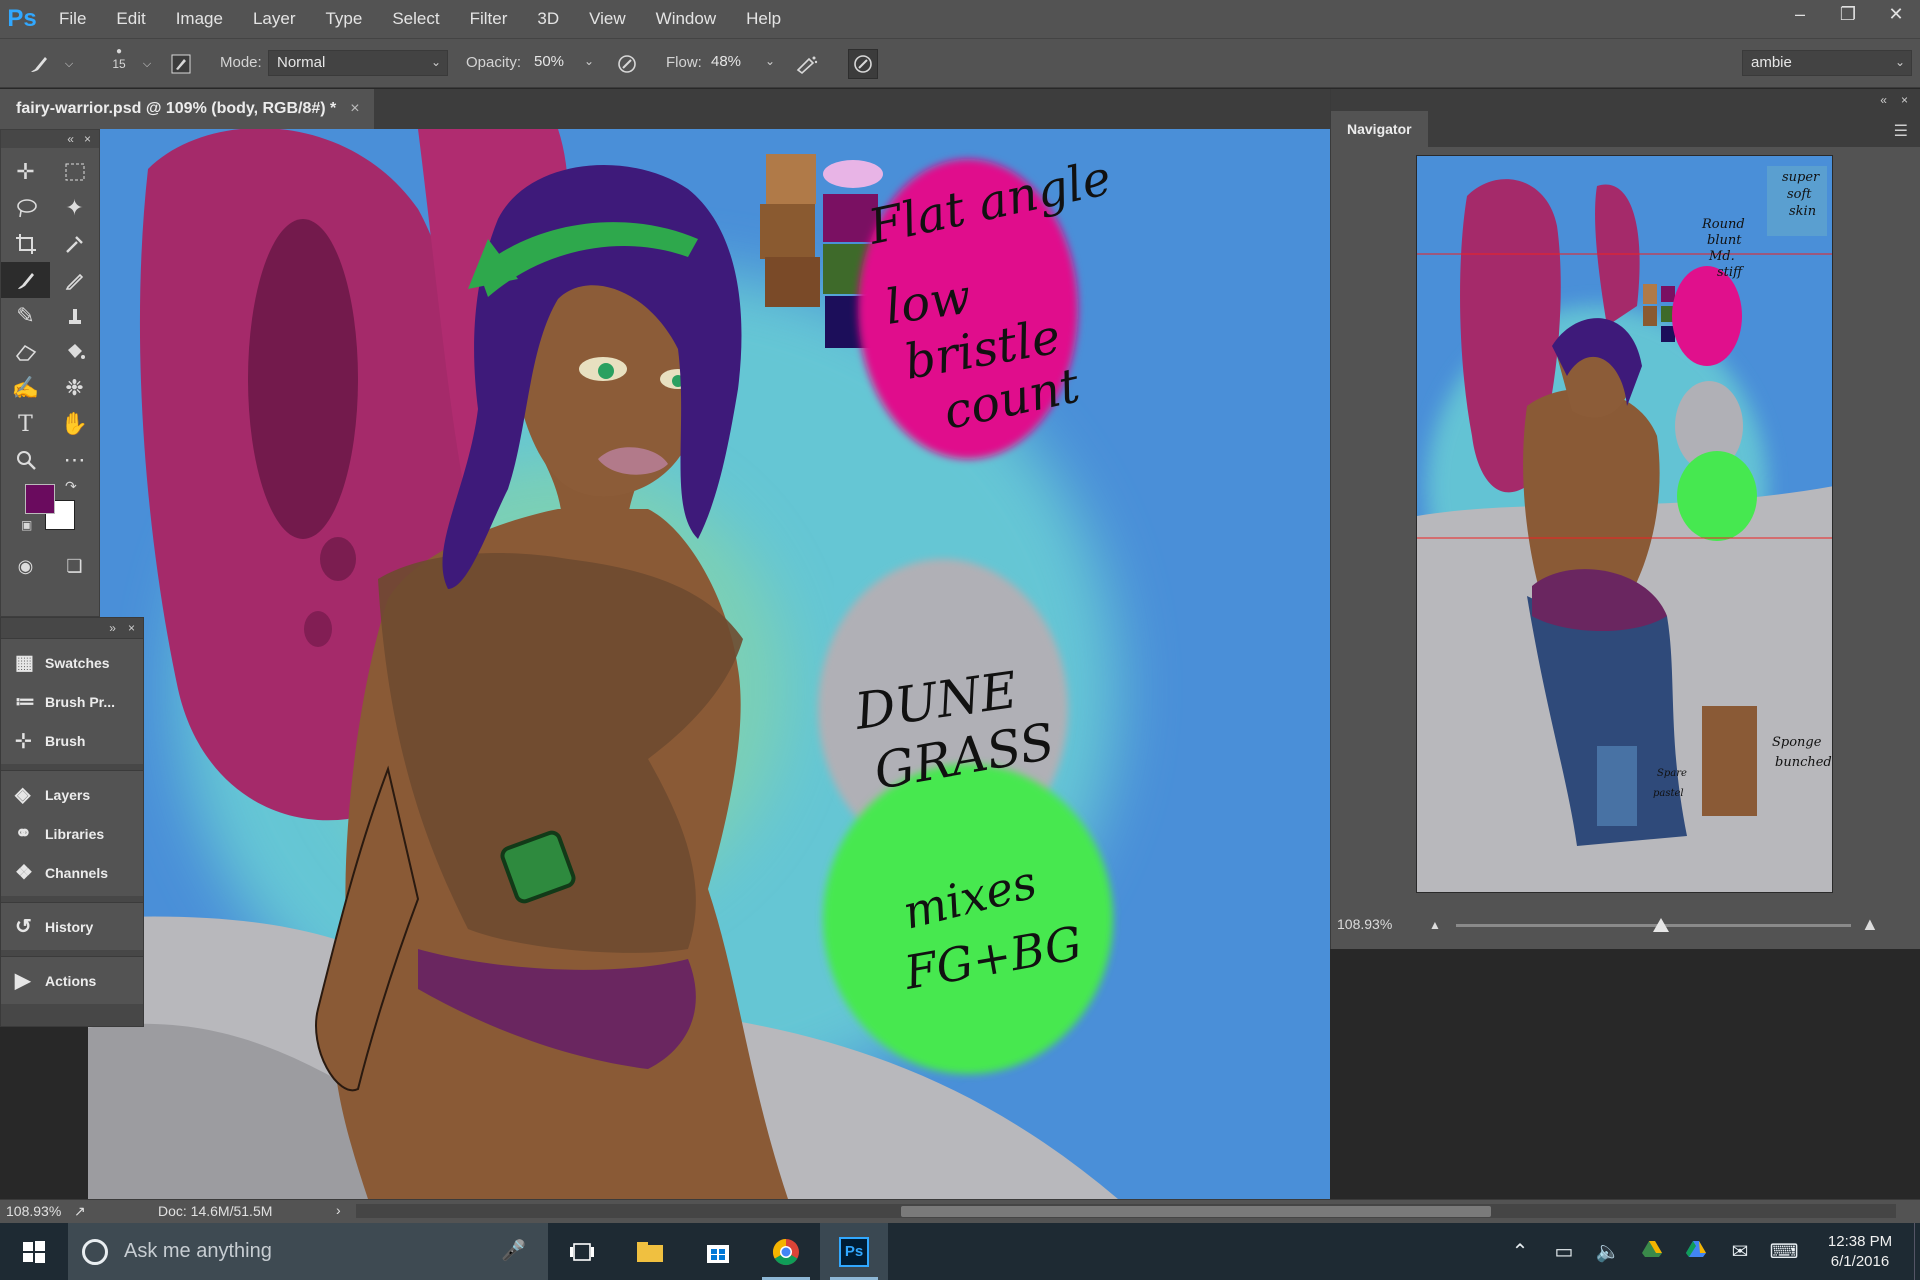 The height and width of the screenshot is (1280, 1920). I want to click on eyedropper-tool-icon, so click(74, 244).